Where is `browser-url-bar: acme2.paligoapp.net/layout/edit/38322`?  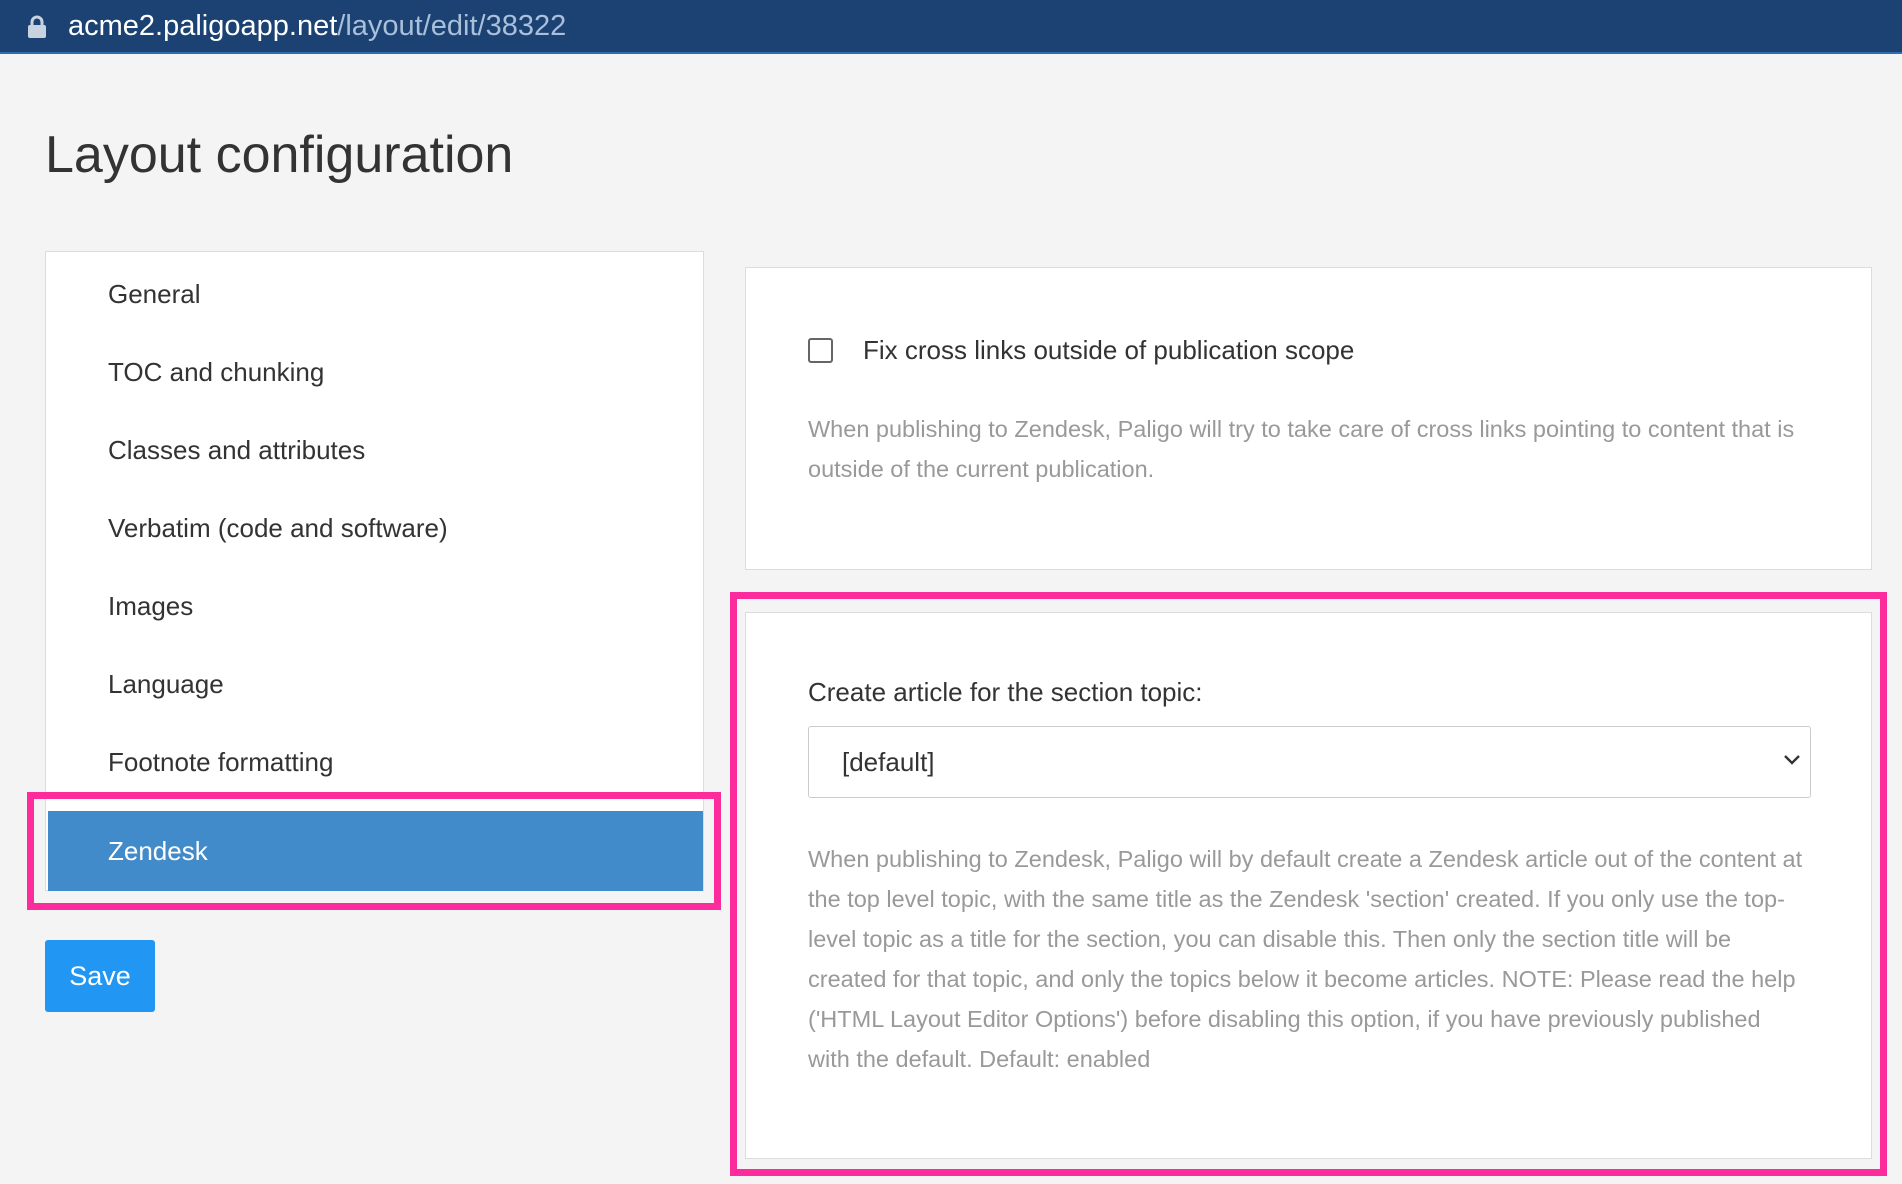 browser-url-bar: acme2.paligoapp.net/layout/edit/38322 is located at coordinates (951, 27).